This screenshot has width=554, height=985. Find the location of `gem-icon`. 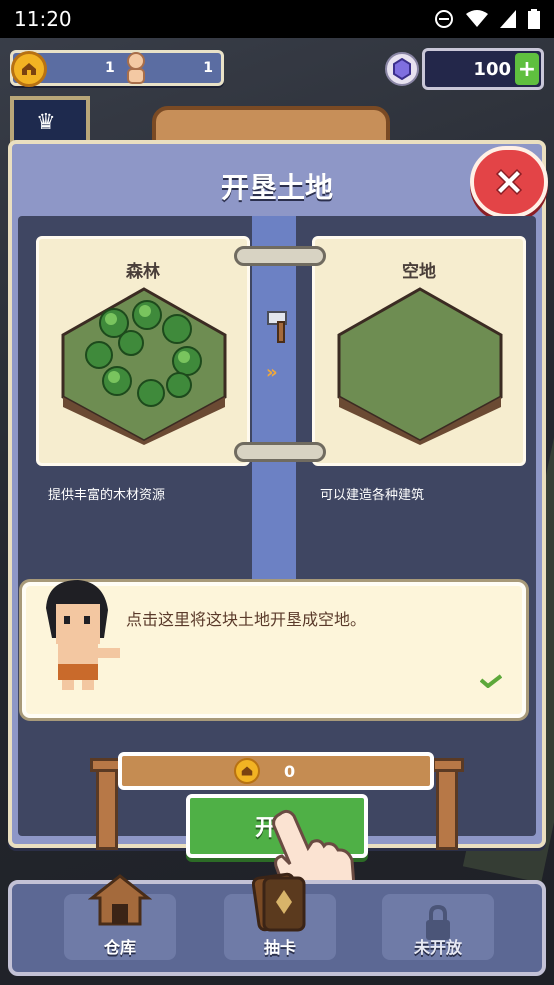

gem-icon is located at coordinates (402, 69).